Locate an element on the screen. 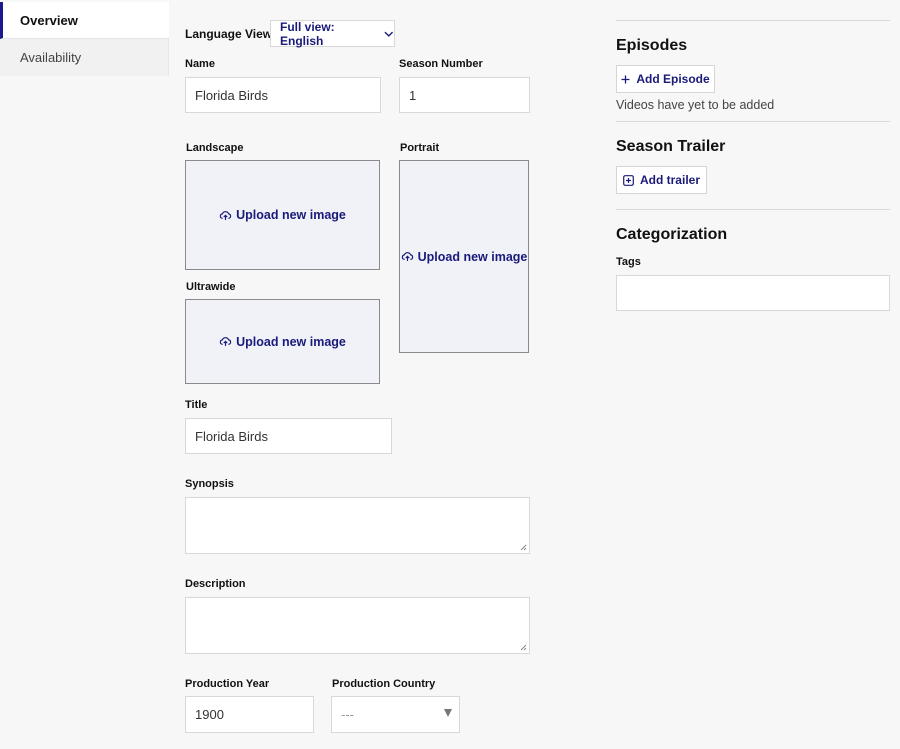 Image resolution: width=900 pixels, height=749 pixels. portrait-upload: Upload new image is located at coordinates (464, 256).